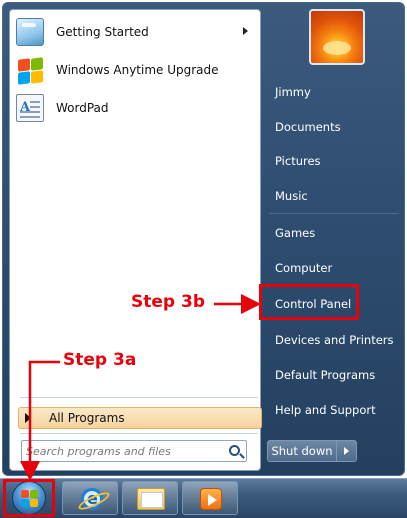  I want to click on media-player-icon, so click(211, 499).